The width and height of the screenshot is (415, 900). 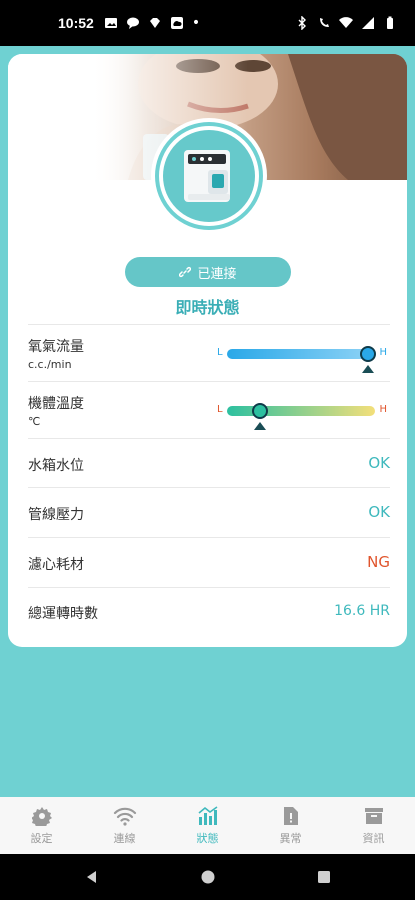 I want to click on recents-icon, so click(x=324, y=877).